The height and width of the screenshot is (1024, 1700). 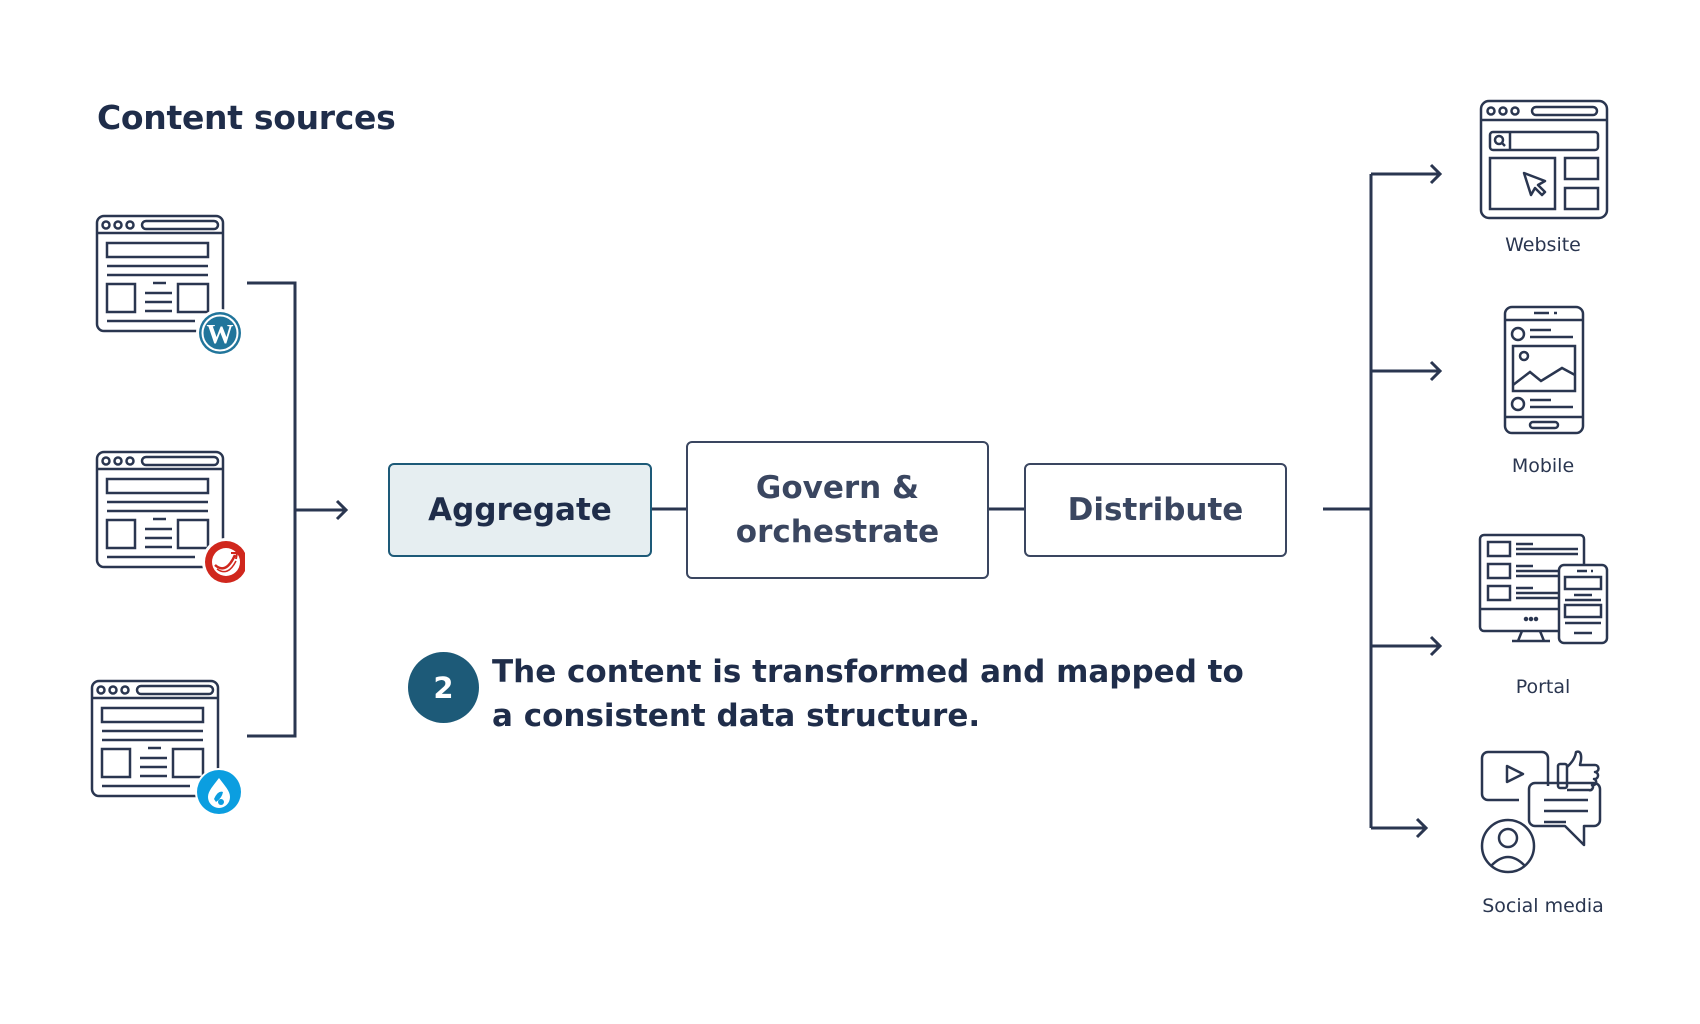 What do you see at coordinates (166, 747) in the screenshot?
I see `source-drupal` at bounding box center [166, 747].